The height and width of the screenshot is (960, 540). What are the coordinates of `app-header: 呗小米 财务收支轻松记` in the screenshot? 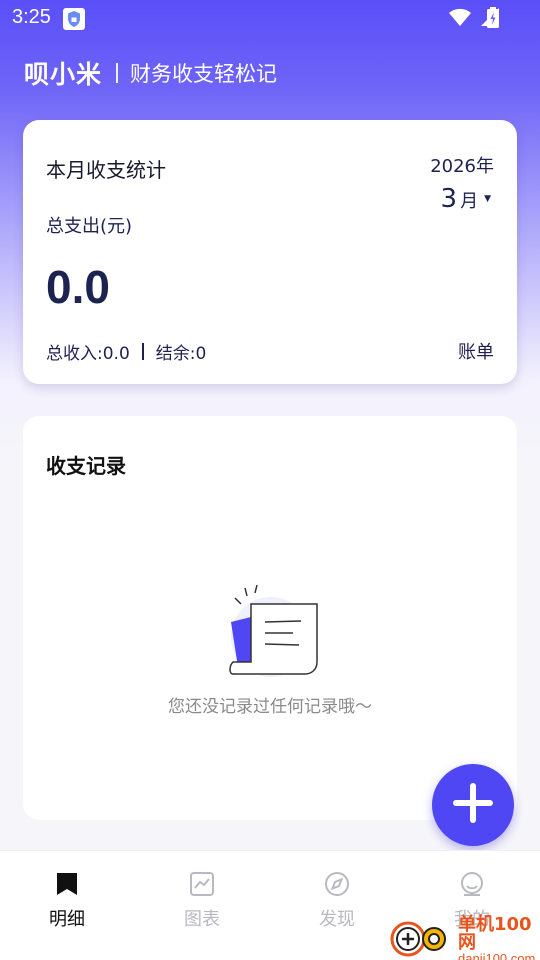 It's located at (150, 73).